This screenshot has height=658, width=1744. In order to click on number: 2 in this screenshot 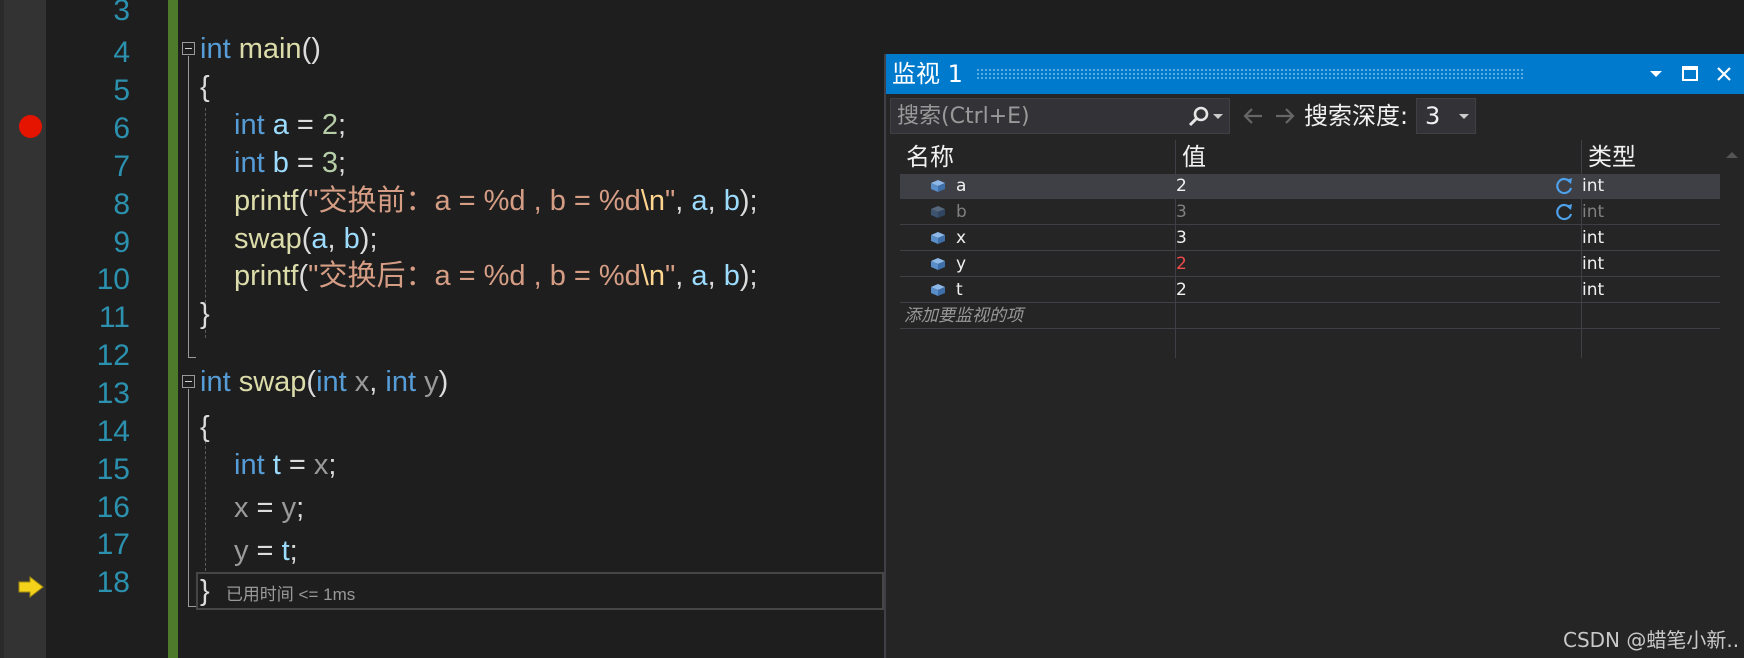, I will do `click(330, 125)`.